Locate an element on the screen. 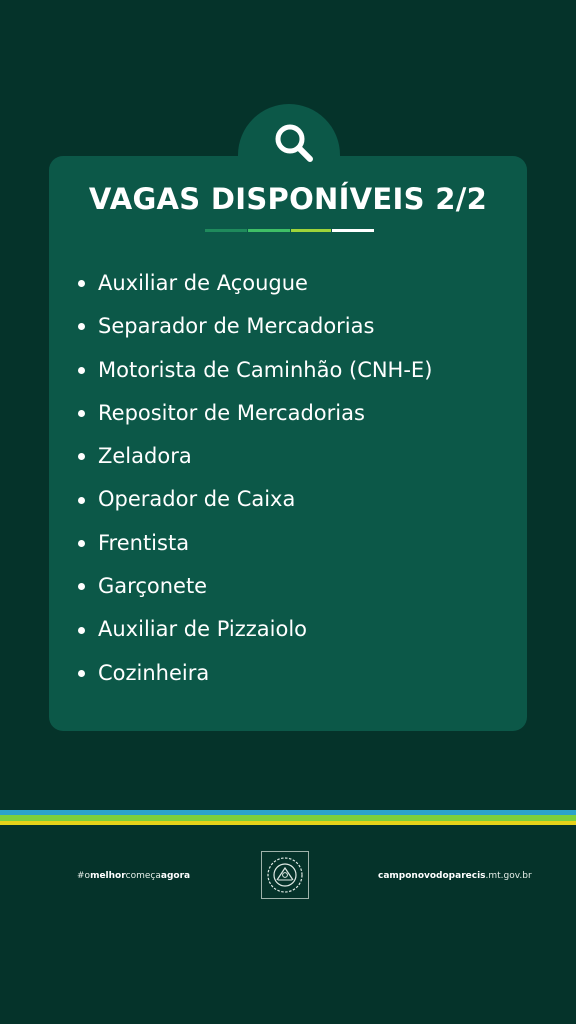  list-item: Auxiliar de Açougue is located at coordinates (255, 283).